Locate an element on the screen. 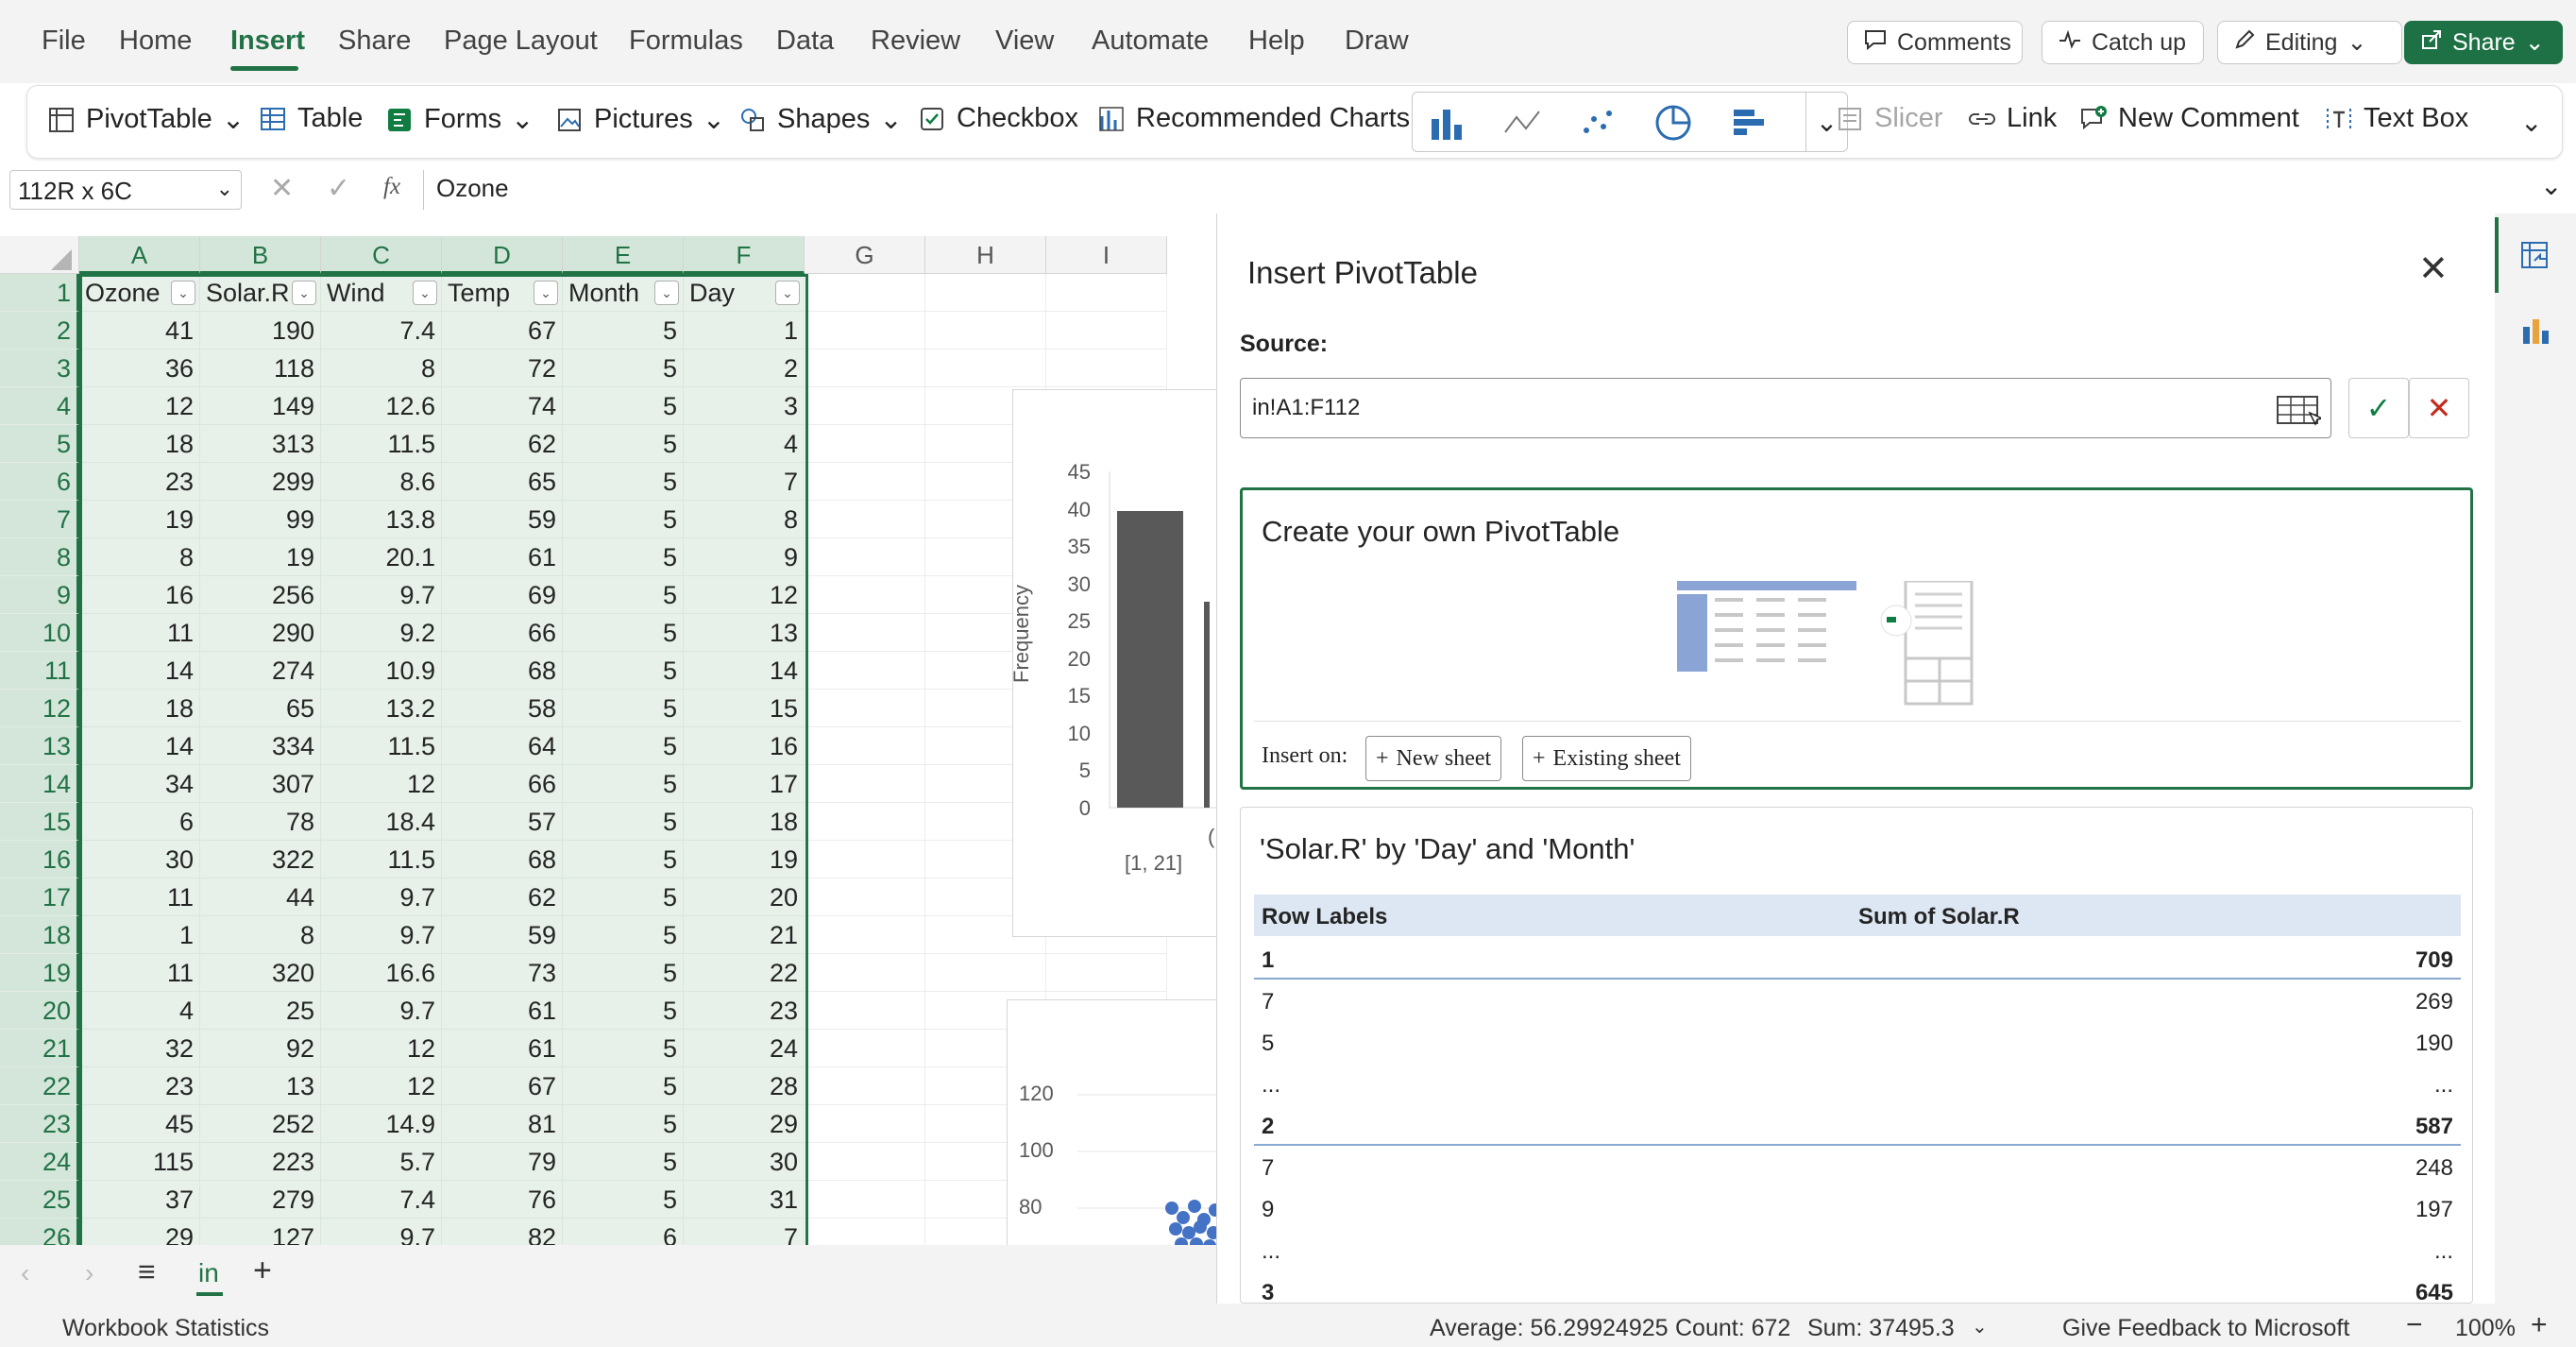  table-cell: 12 is located at coordinates (381, 784).